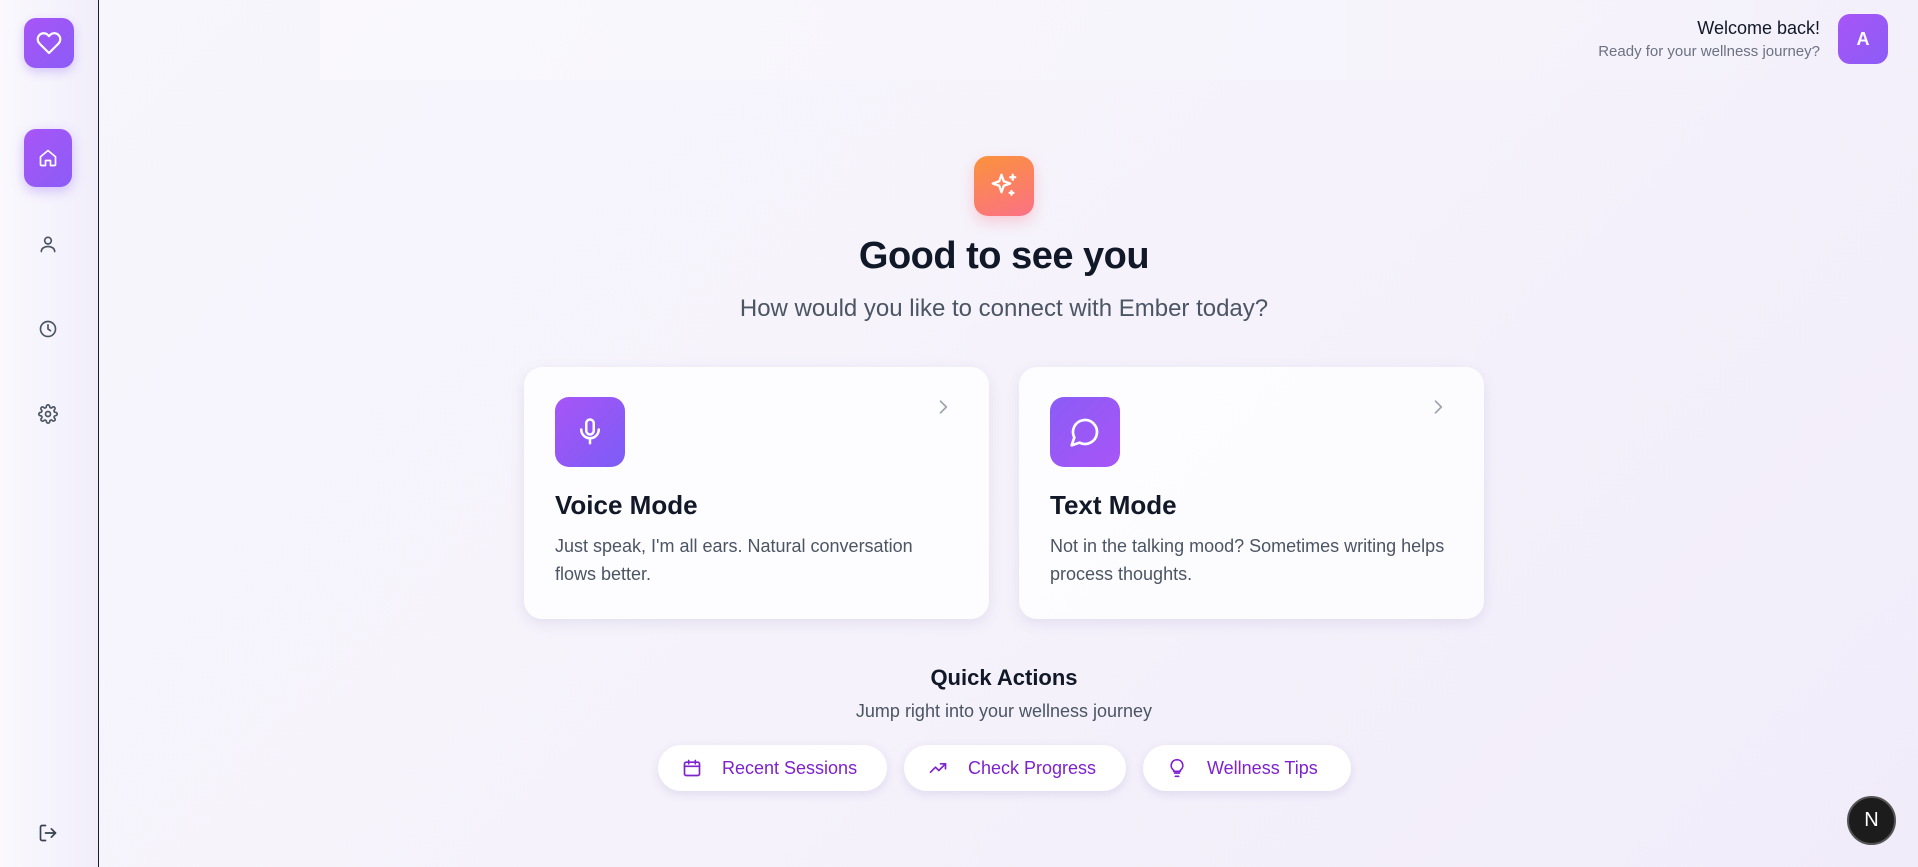 The width and height of the screenshot is (1918, 867). I want to click on sparkle-icon, so click(1004, 184).